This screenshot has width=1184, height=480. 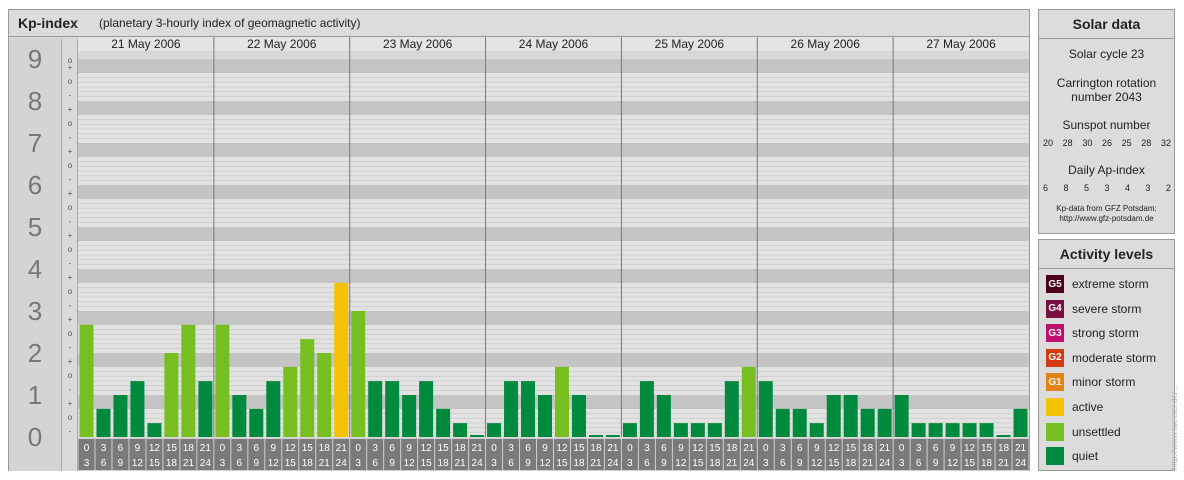 What do you see at coordinates (35, 227) in the screenshot?
I see `y-tick-label: 5` at bounding box center [35, 227].